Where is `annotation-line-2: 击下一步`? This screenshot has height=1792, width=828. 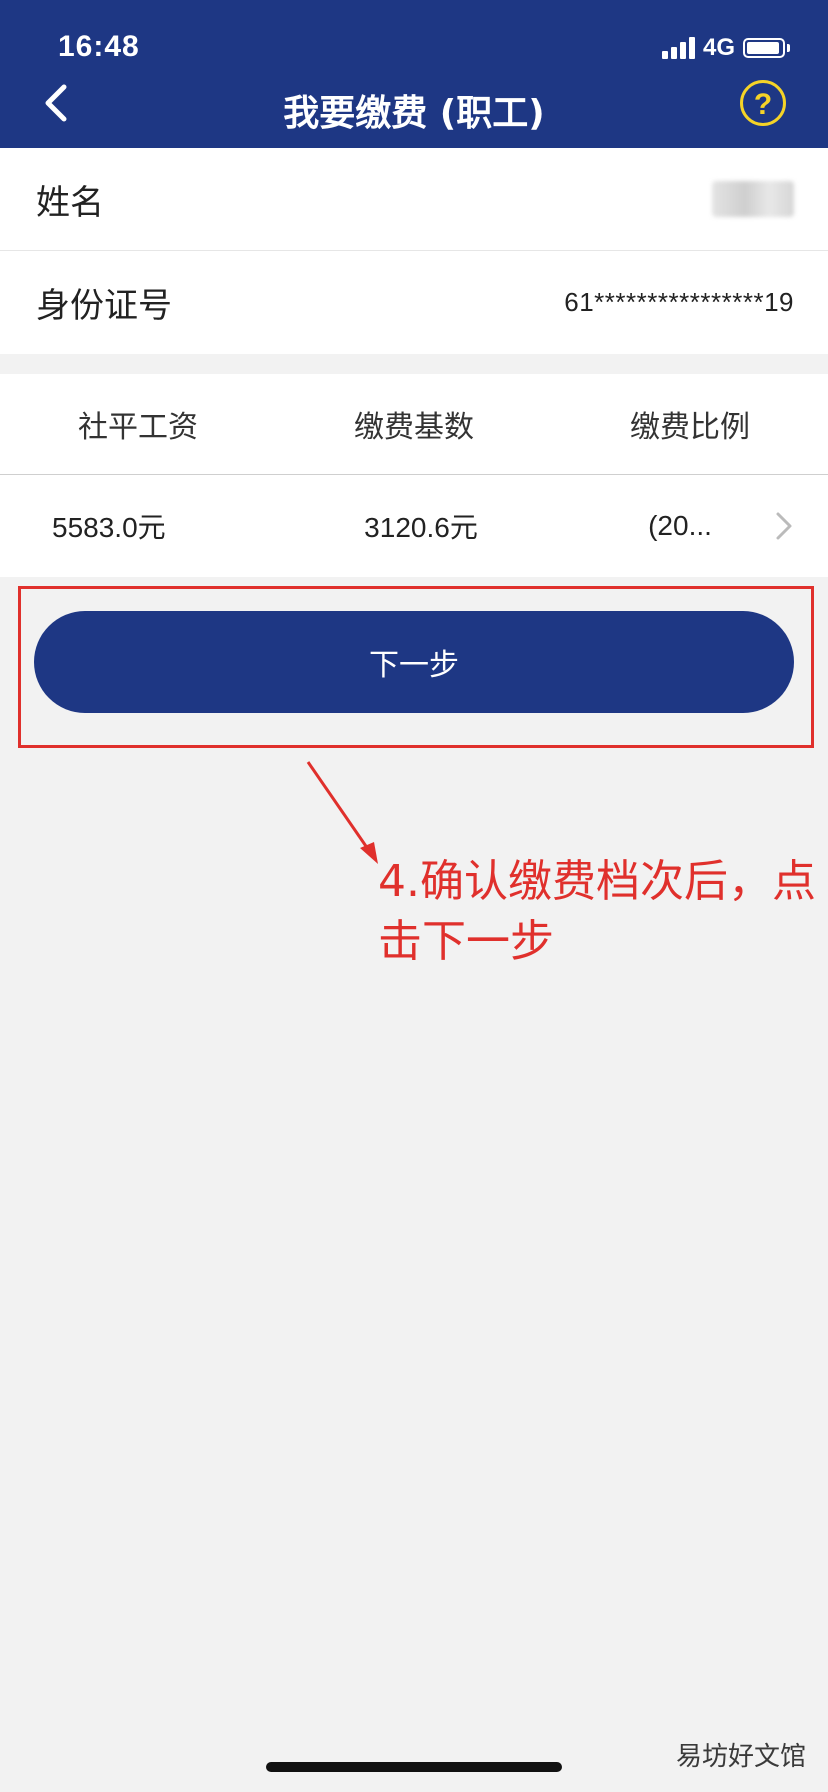
annotation-line-2: 击下一步 is located at coordinates (466, 941).